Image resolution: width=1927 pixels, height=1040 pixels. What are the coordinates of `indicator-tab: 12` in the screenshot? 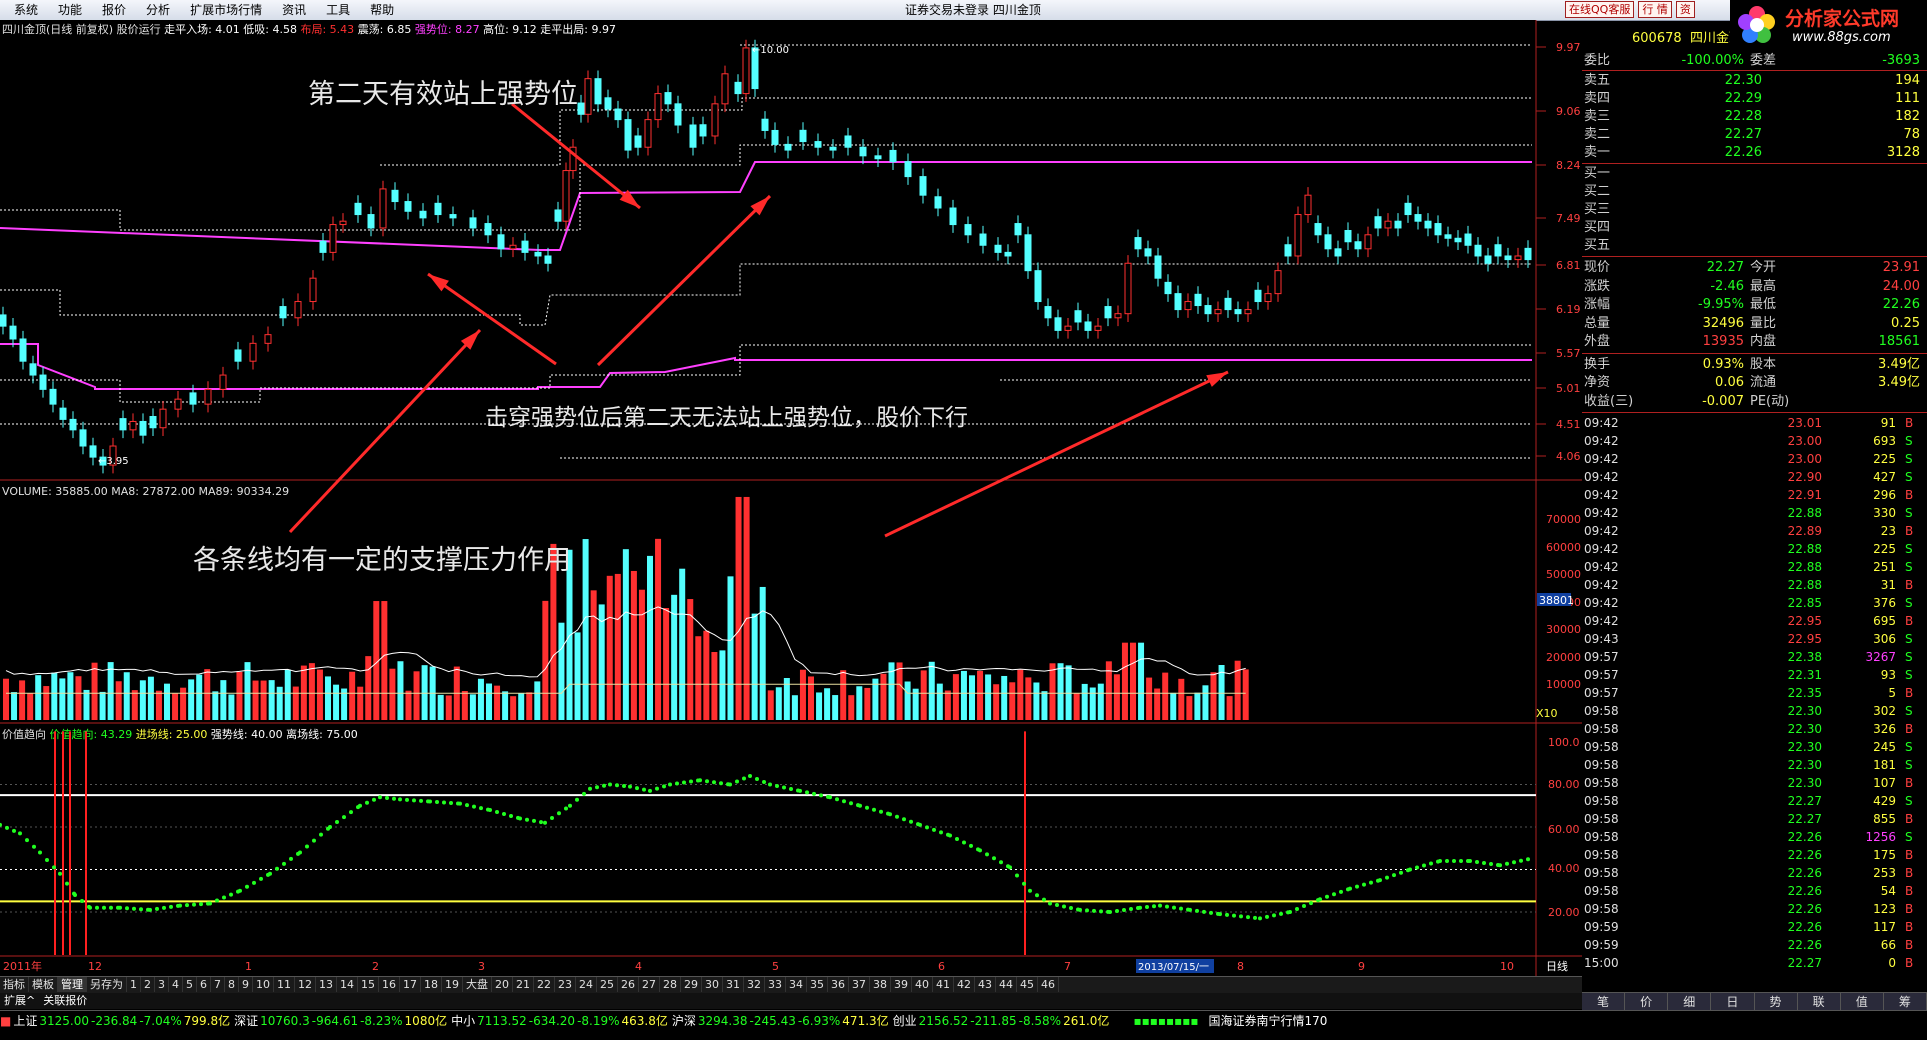 It's located at (305, 984).